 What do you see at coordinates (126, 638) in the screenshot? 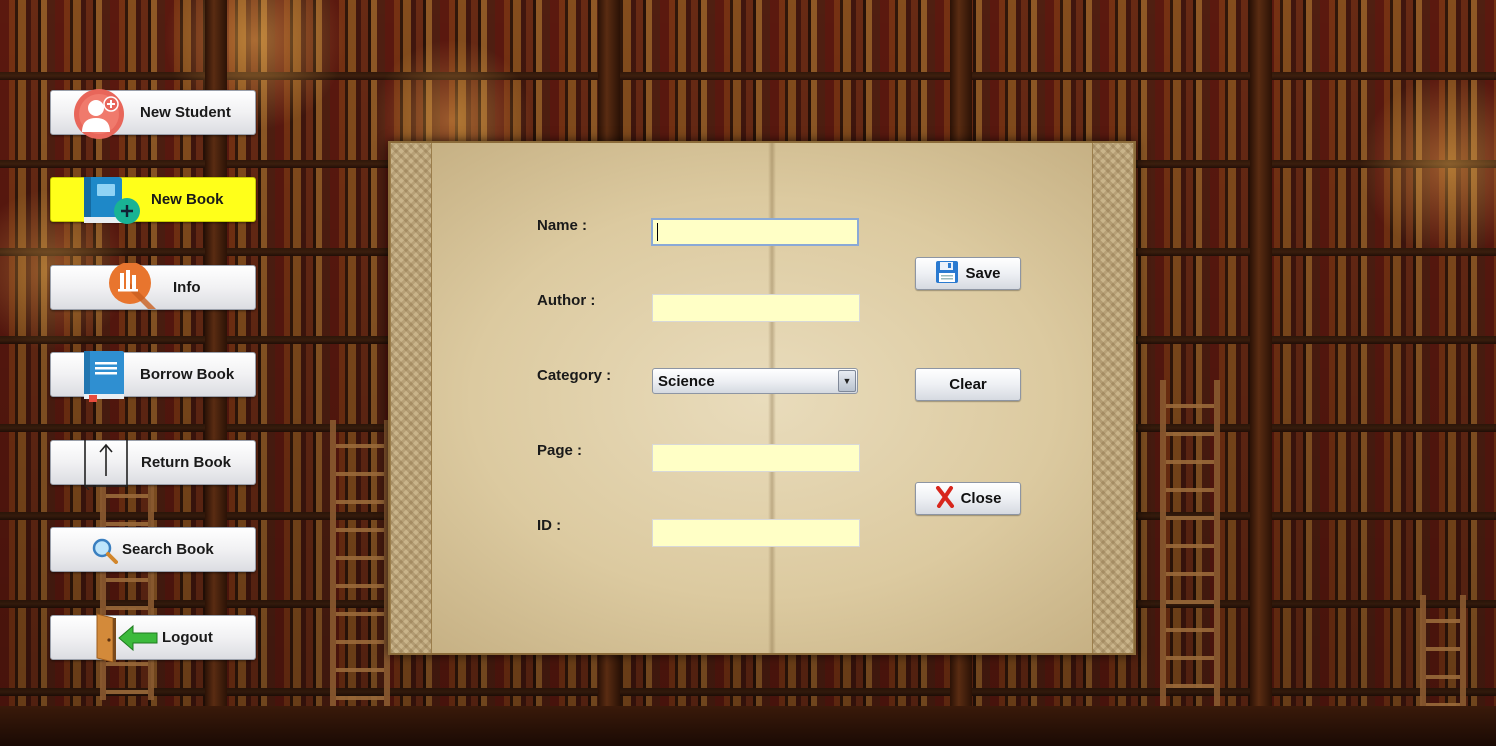
I see `exit-door-icon` at bounding box center [126, 638].